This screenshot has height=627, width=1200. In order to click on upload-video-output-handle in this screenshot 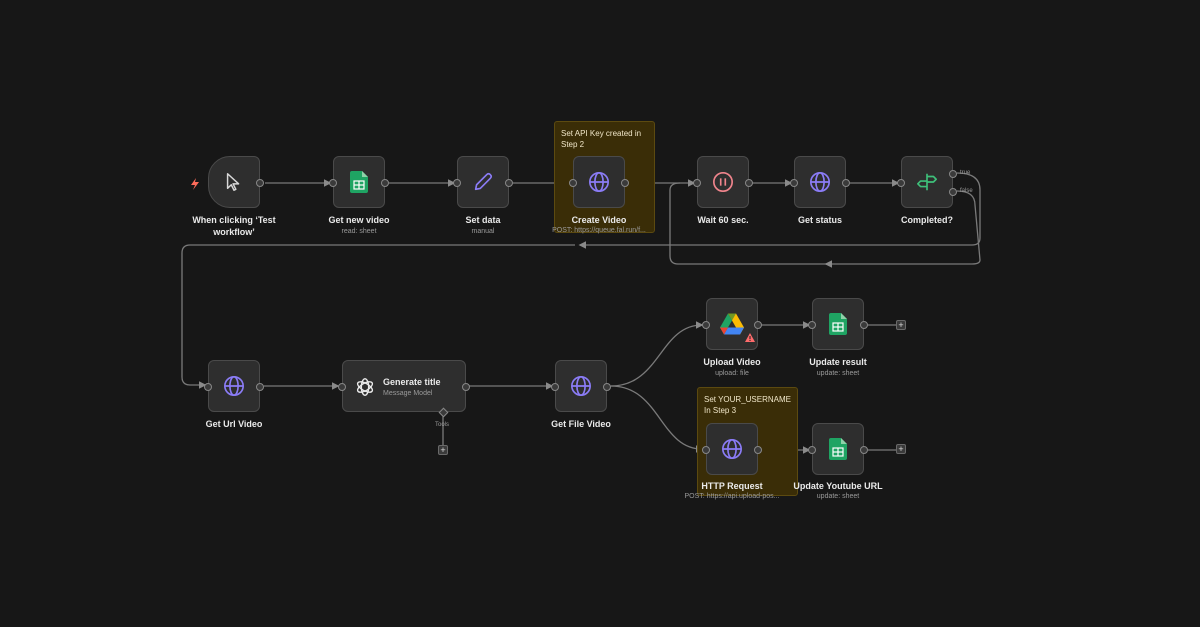, I will do `click(758, 325)`.